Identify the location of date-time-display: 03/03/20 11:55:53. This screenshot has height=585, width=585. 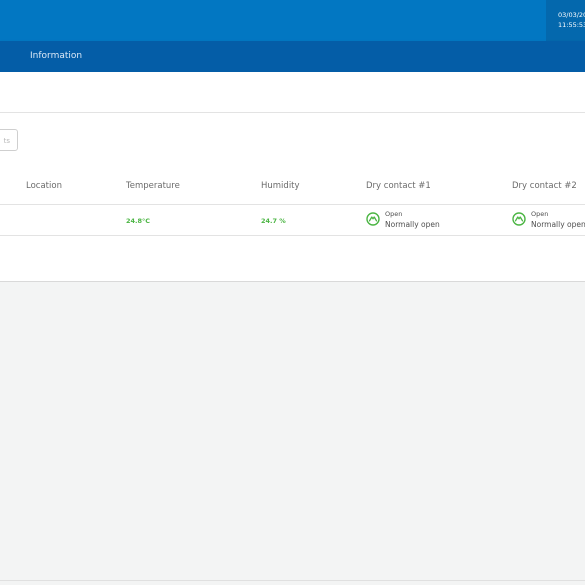
(565, 20).